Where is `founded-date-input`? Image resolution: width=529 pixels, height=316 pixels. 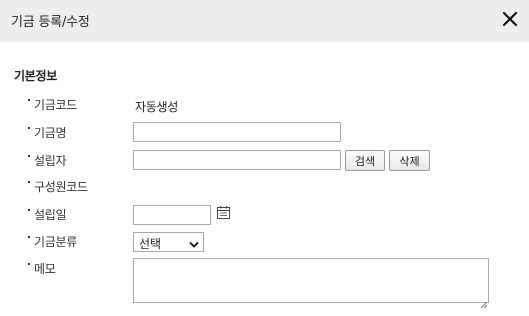
founded-date-input is located at coordinates (172, 215).